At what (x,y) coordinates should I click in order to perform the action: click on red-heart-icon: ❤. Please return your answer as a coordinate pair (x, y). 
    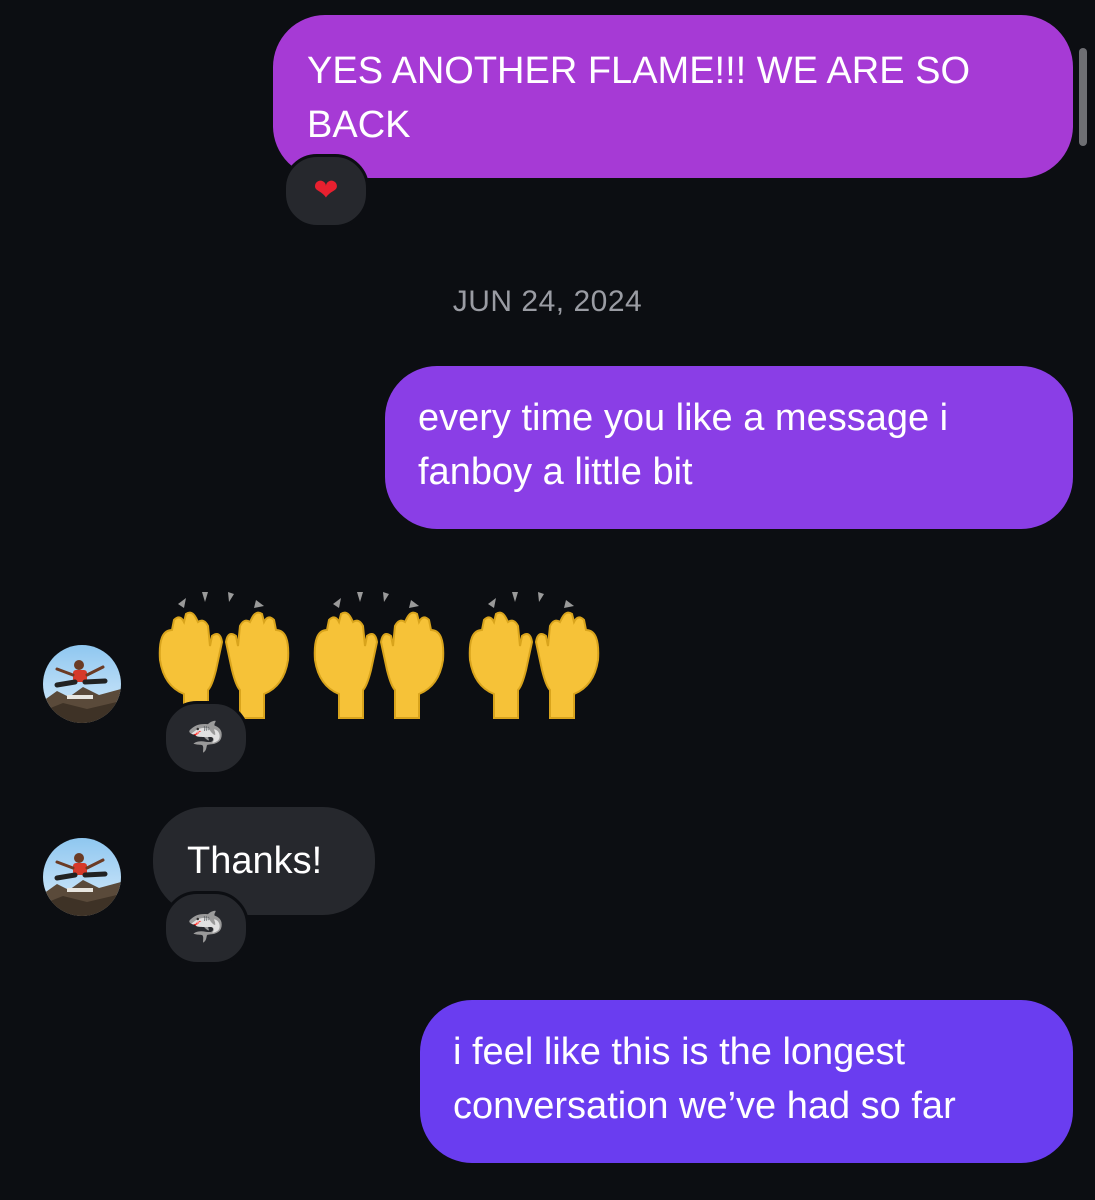
    Looking at the image, I should click on (326, 190).